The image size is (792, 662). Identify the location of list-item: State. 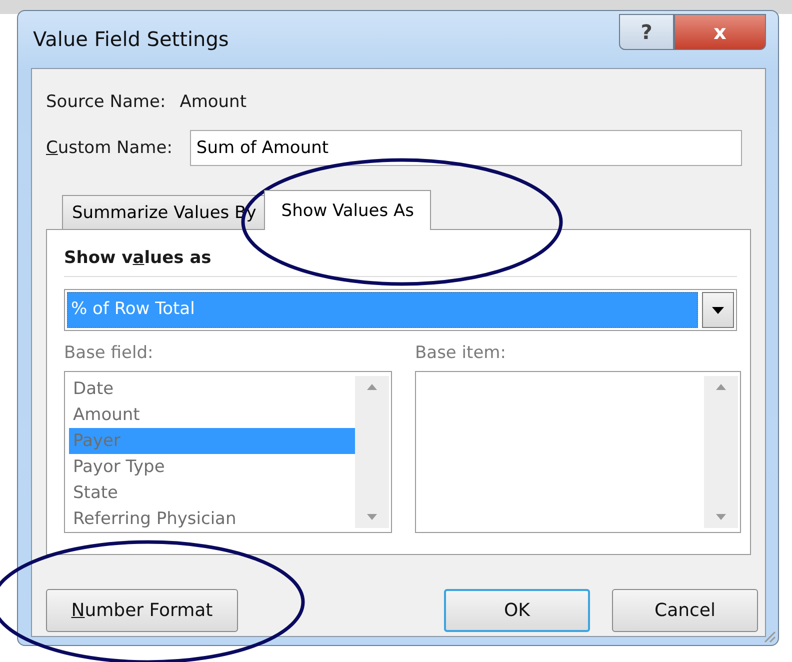
(212, 493).